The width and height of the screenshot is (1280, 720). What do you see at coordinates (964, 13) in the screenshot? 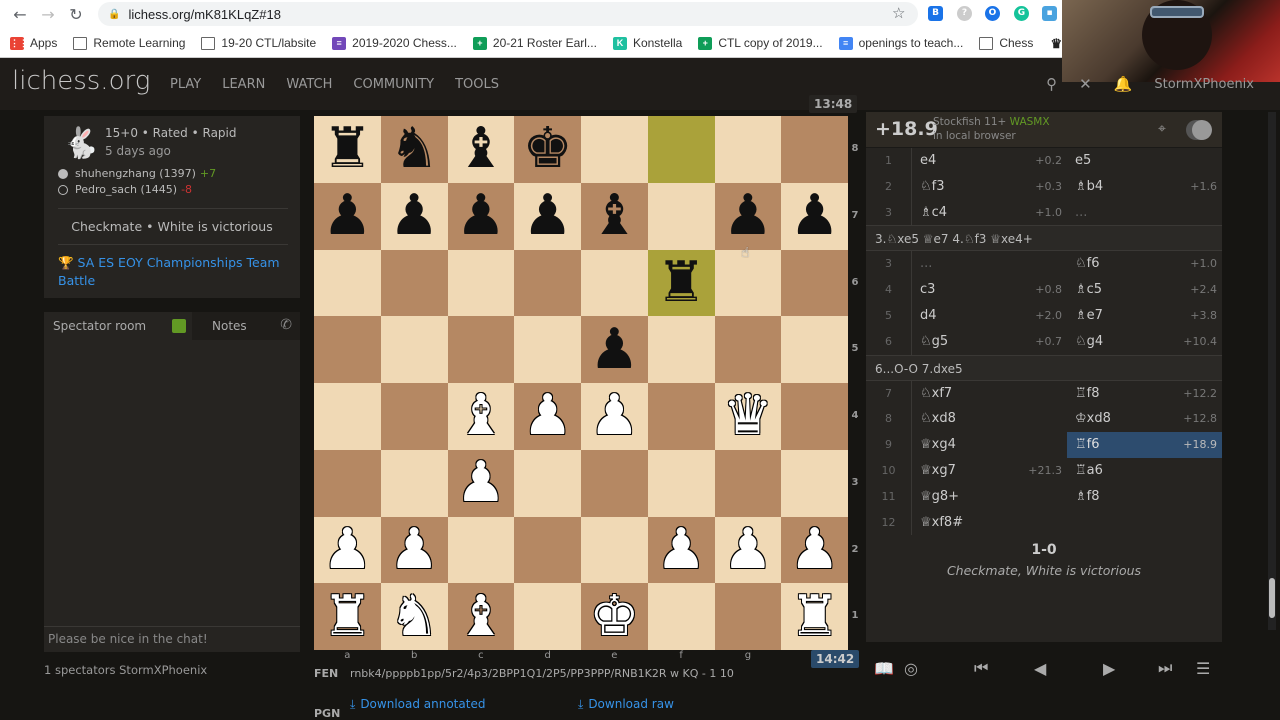
I see `extension-icon: ?` at bounding box center [964, 13].